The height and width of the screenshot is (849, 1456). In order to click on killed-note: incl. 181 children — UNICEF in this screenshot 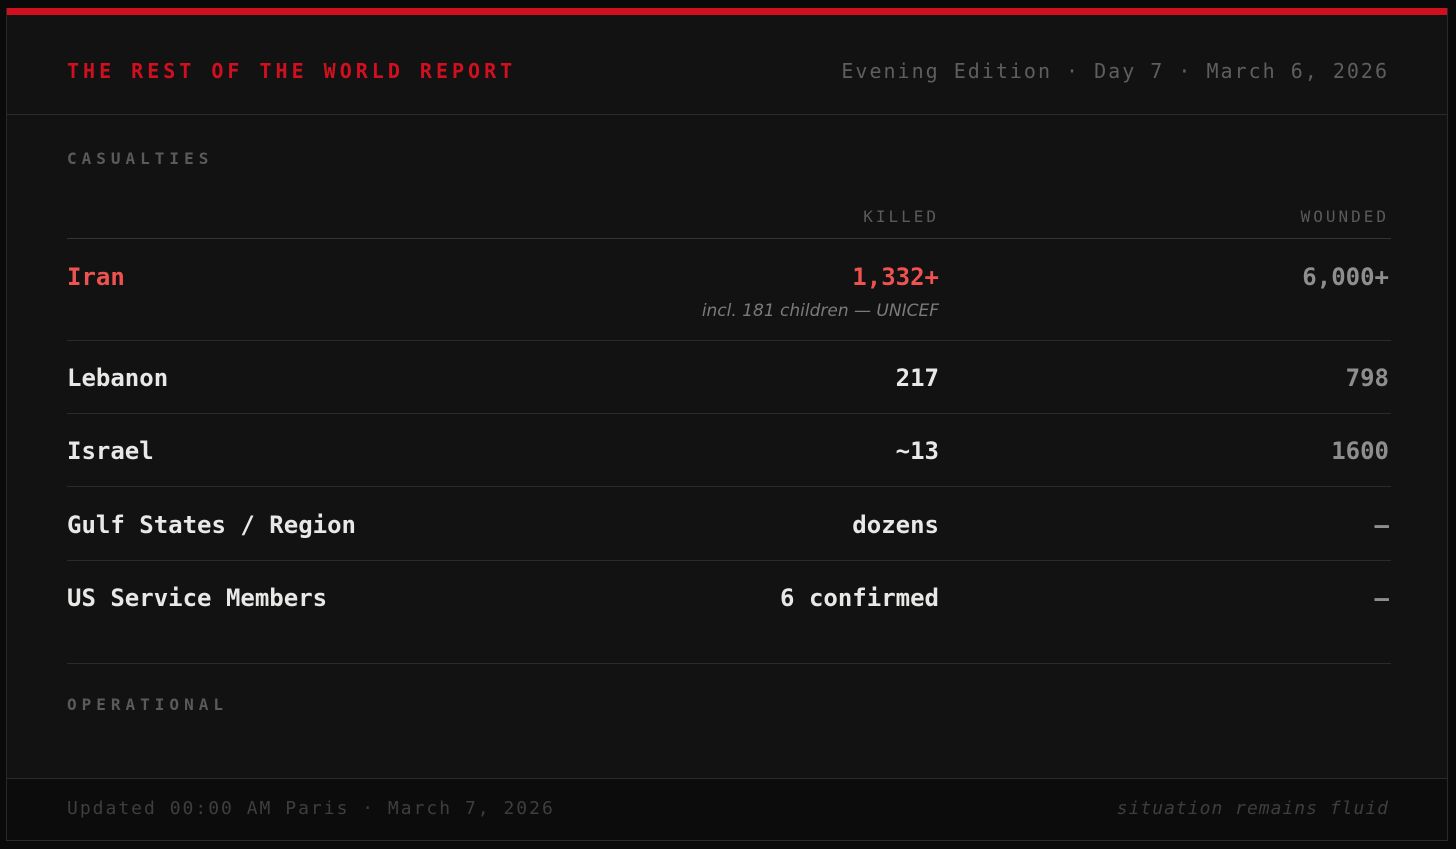, I will do `click(820, 311)`.